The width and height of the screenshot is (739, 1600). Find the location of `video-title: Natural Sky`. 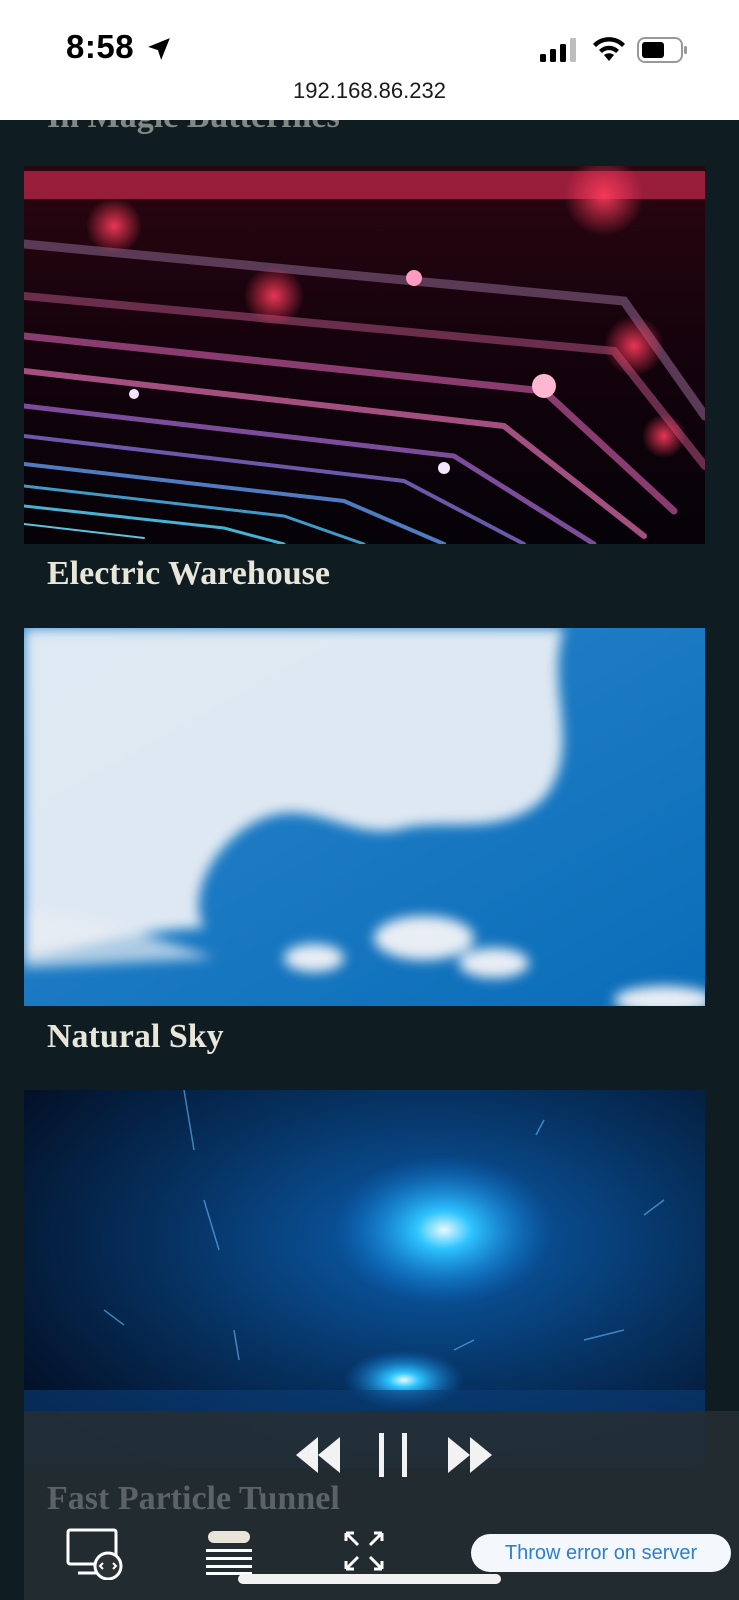

video-title: Natural Sky is located at coordinates (135, 1037).